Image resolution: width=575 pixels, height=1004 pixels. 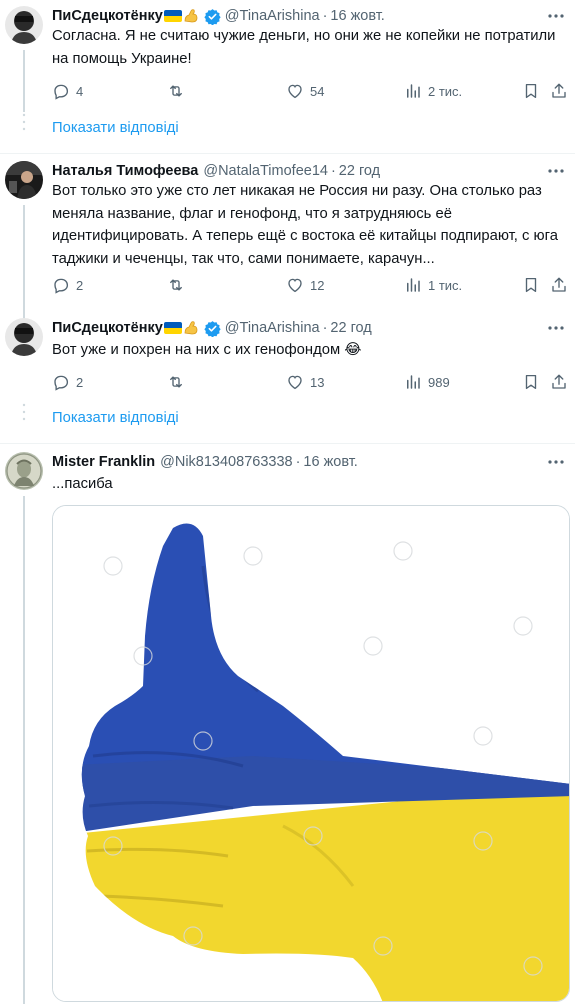 What do you see at coordinates (445, 285) in the screenshot?
I see `view-count: 1 тис.` at bounding box center [445, 285].